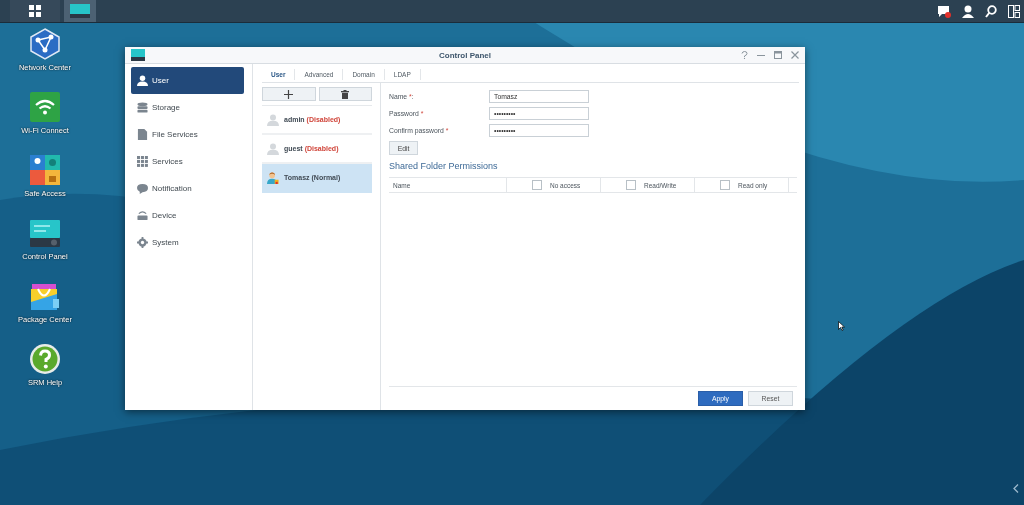 The width and height of the screenshot is (1024, 505). What do you see at coordinates (142, 134) in the screenshot?
I see `file-icon` at bounding box center [142, 134].